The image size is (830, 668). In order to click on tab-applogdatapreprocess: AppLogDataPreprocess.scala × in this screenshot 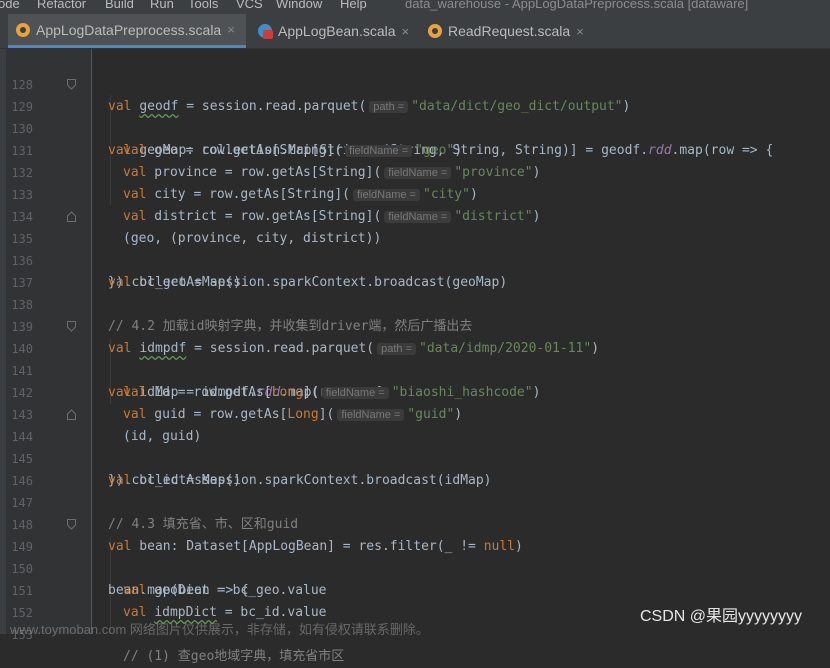, I will do `click(127, 31)`.